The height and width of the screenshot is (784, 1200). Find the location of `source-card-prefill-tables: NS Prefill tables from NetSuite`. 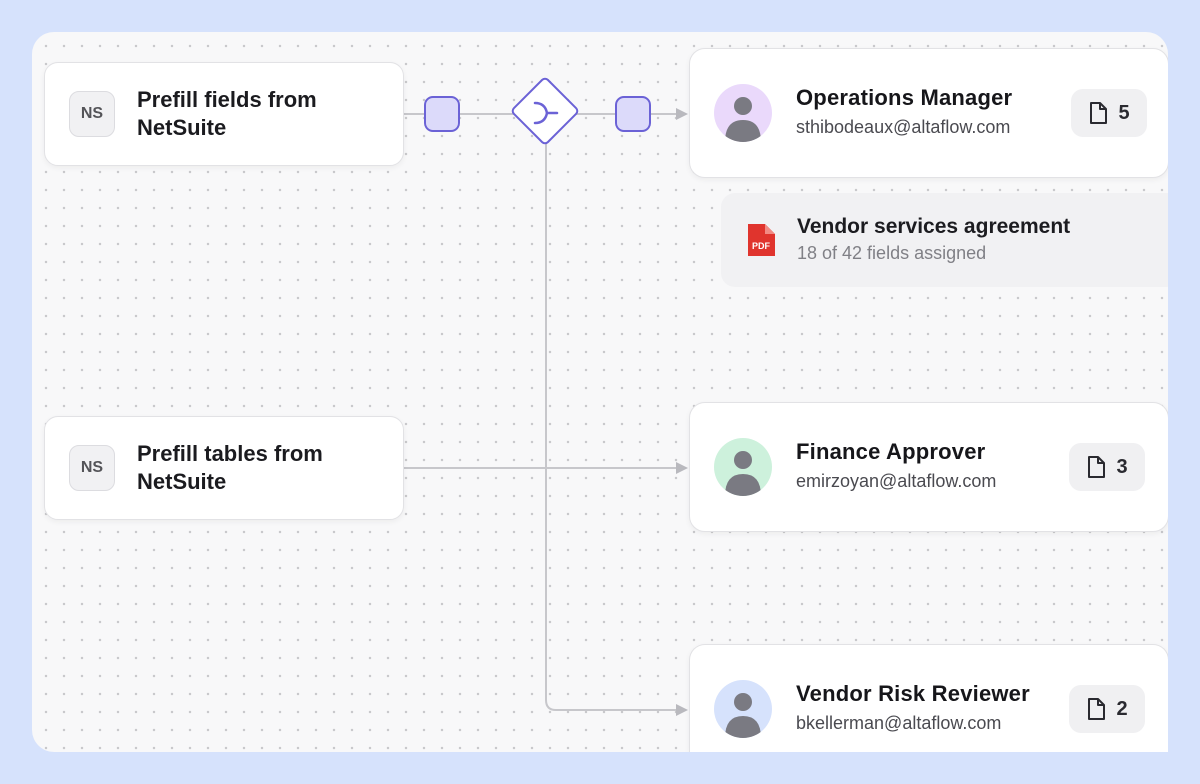

source-card-prefill-tables: NS Prefill tables from NetSuite is located at coordinates (224, 468).